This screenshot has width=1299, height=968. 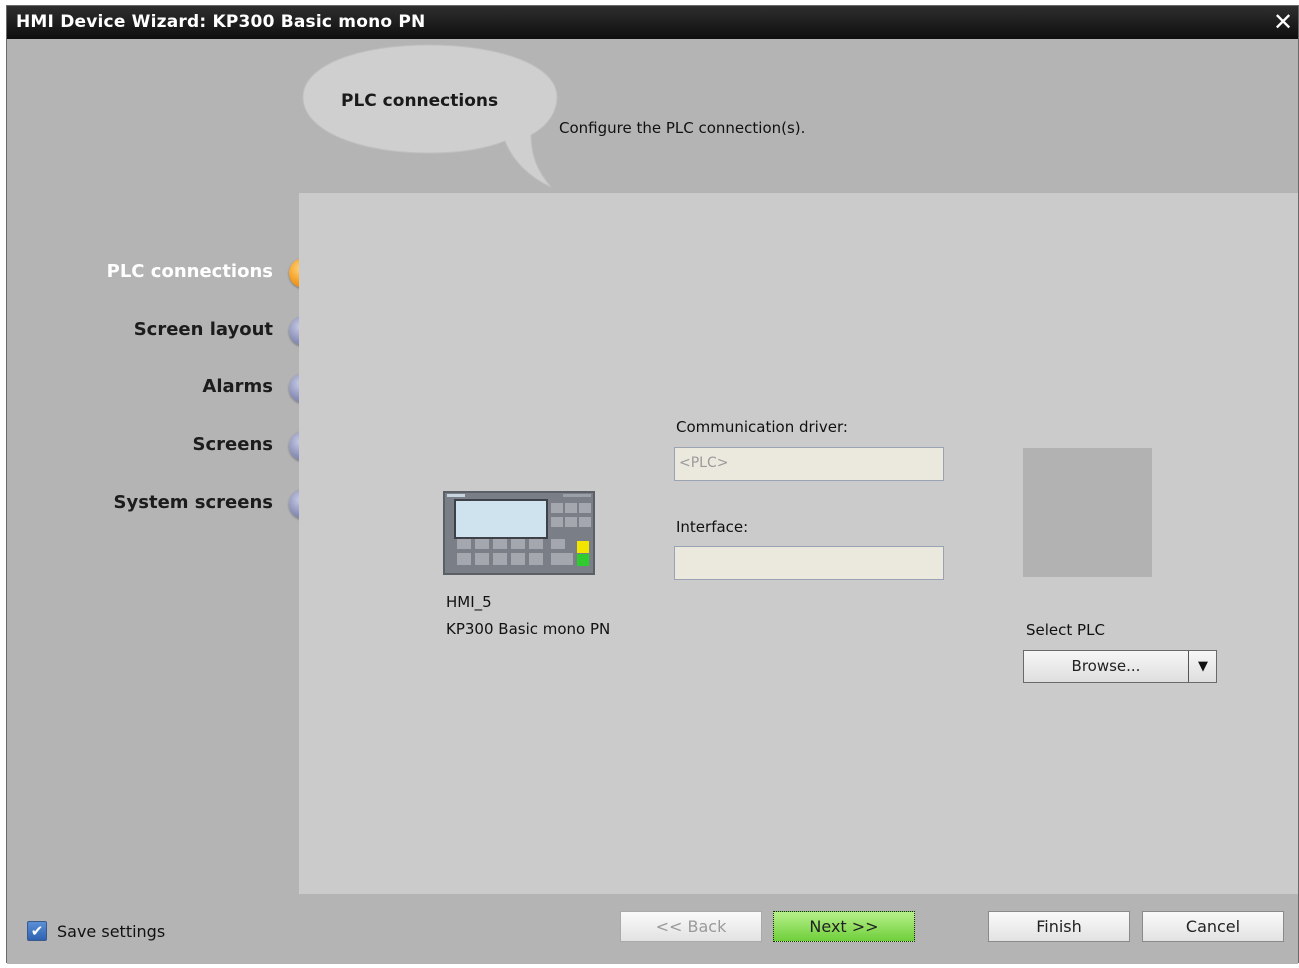 What do you see at coordinates (682, 128) in the screenshot?
I see `page-description: Configure the PLC connection(s).` at bounding box center [682, 128].